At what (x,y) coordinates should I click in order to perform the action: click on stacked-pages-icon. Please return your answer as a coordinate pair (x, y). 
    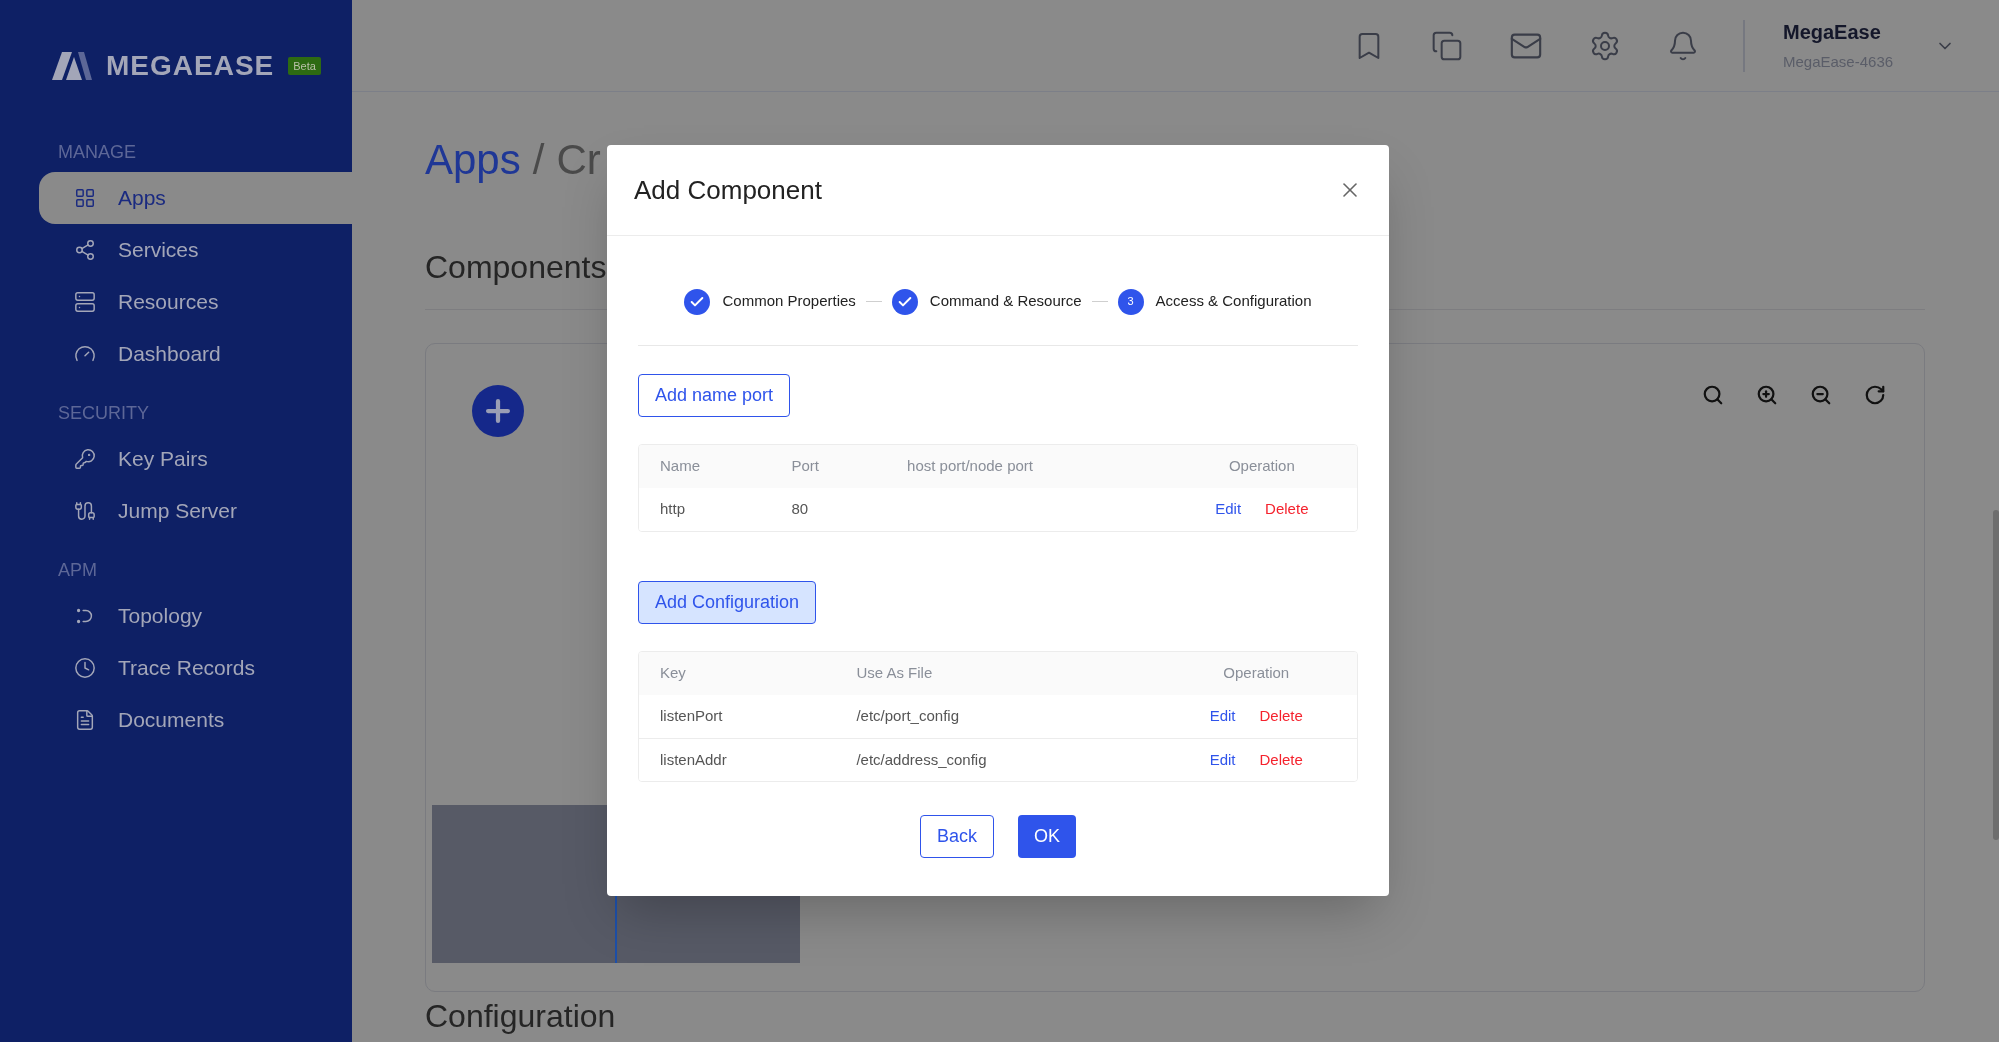
    Looking at the image, I should click on (1447, 45).